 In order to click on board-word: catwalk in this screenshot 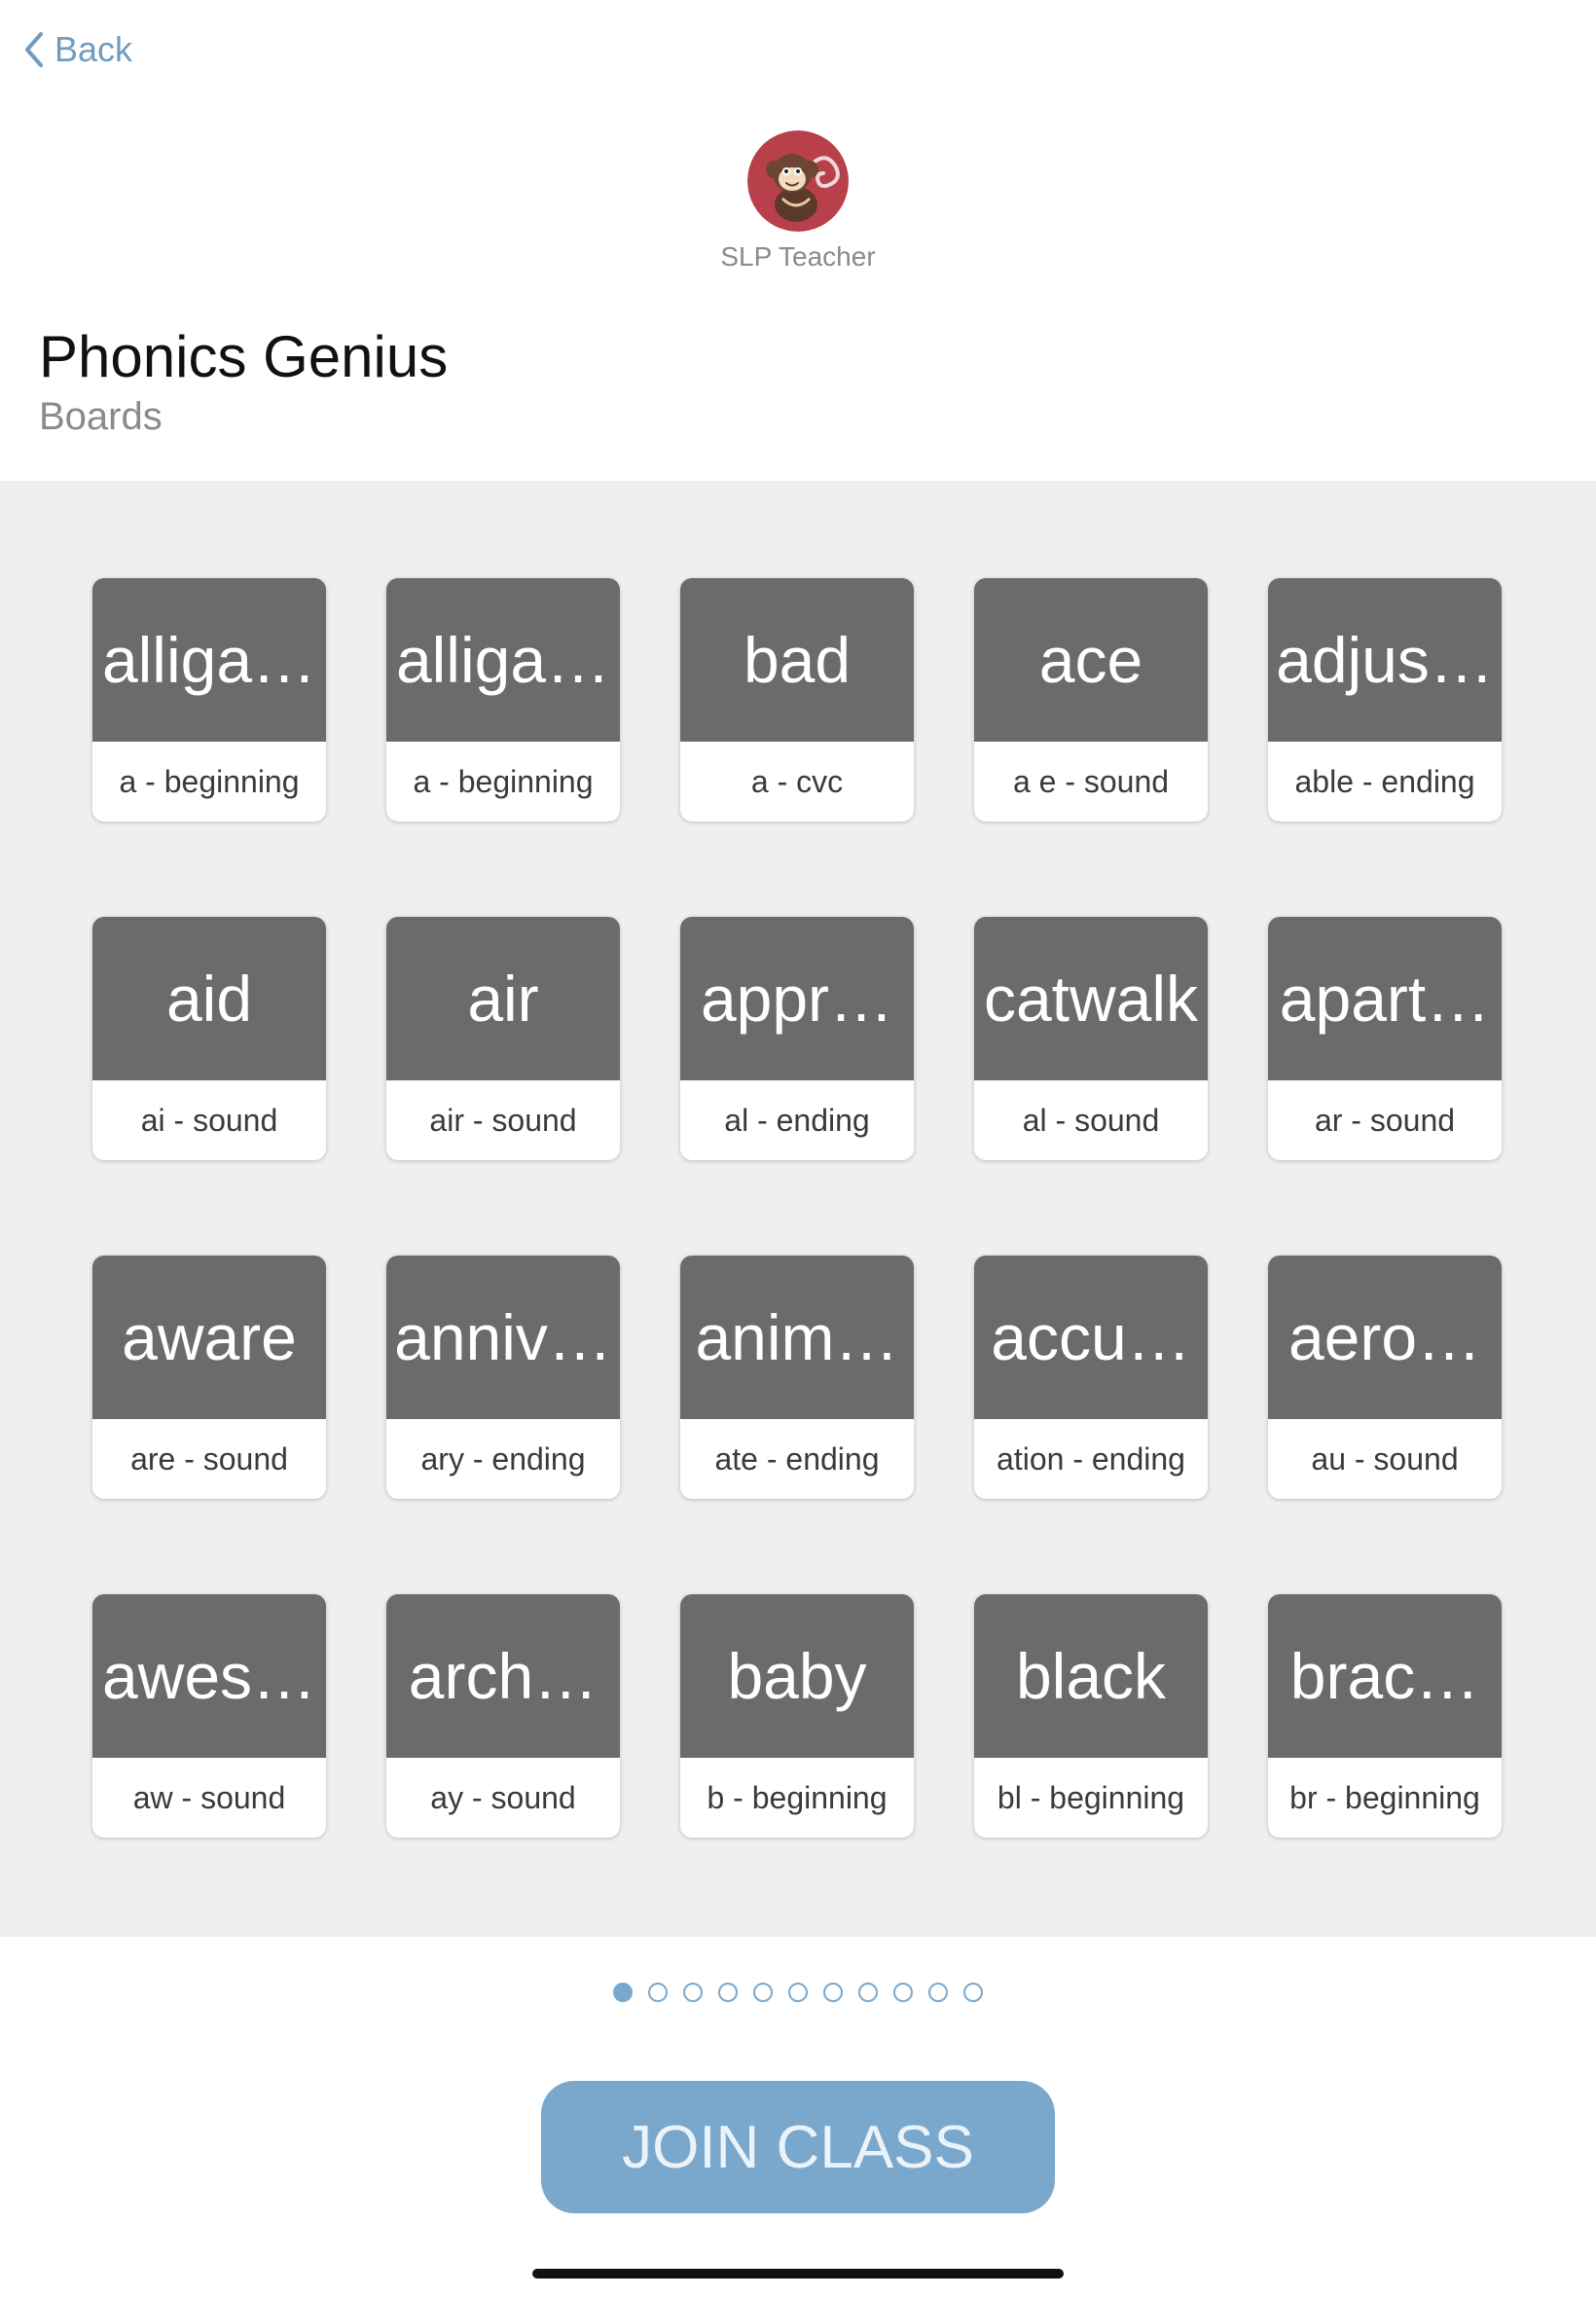, I will do `click(1091, 999)`.